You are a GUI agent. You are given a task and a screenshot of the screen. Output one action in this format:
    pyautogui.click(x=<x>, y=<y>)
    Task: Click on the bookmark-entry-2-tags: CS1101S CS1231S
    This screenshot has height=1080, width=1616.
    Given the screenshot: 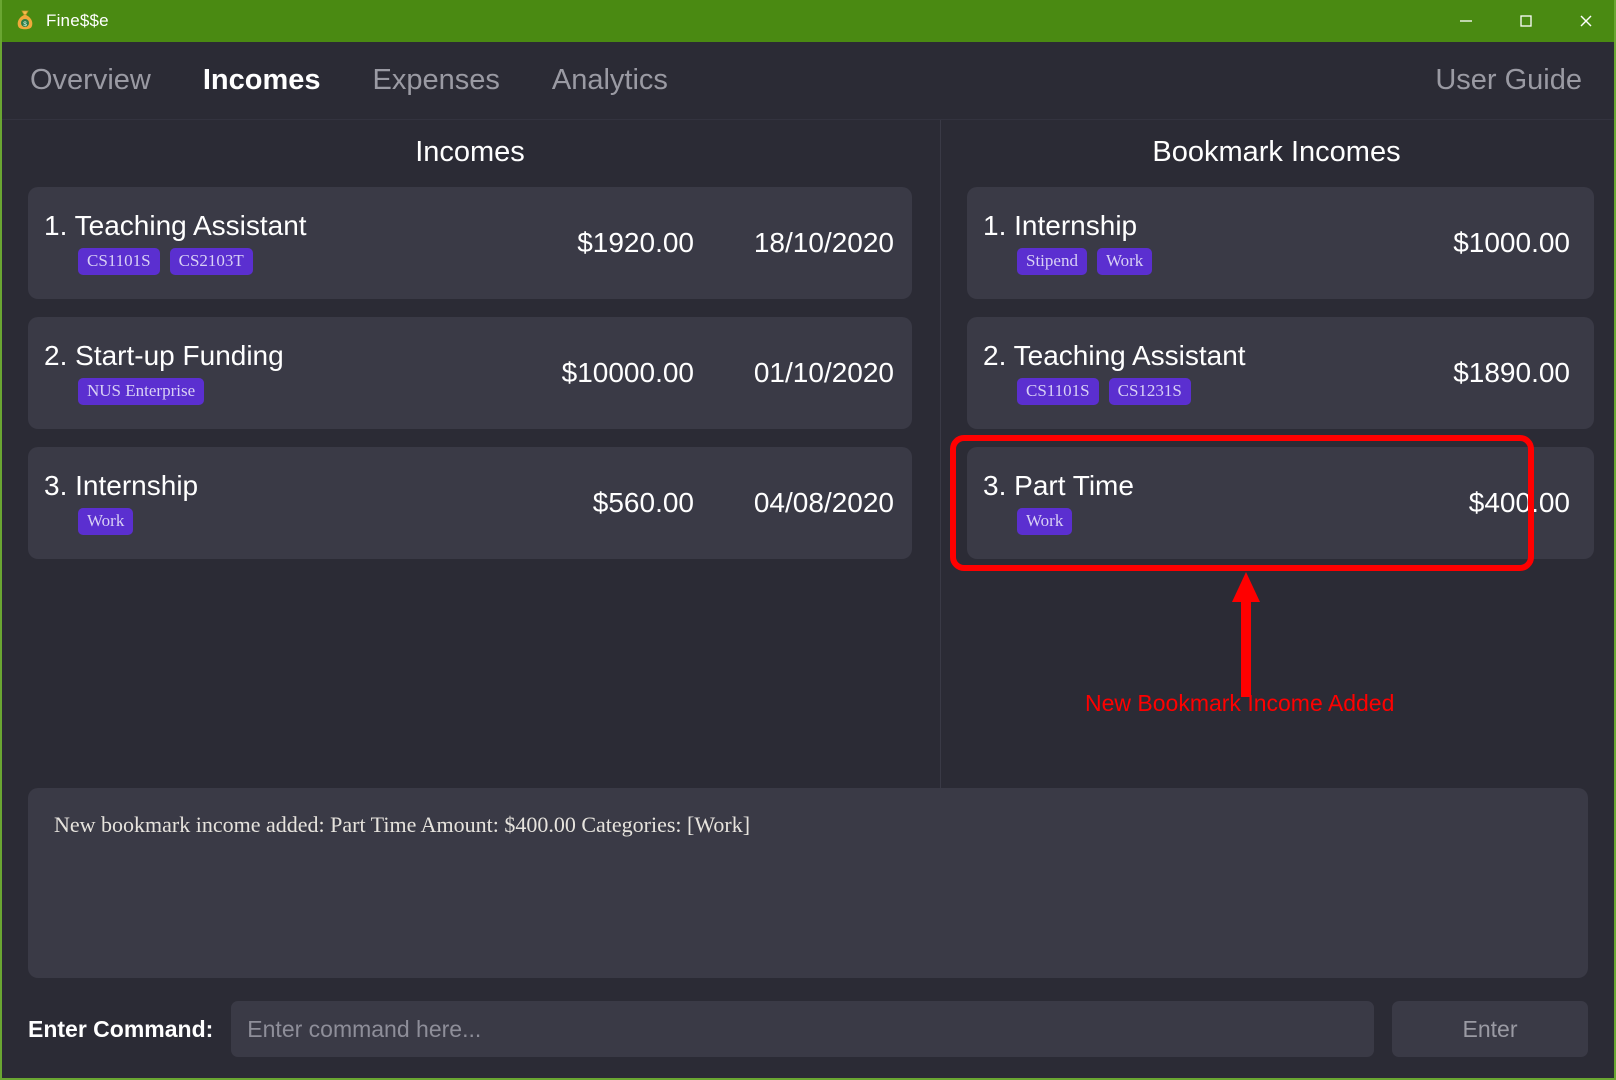 What is the action you would take?
    pyautogui.click(x=1181, y=391)
    